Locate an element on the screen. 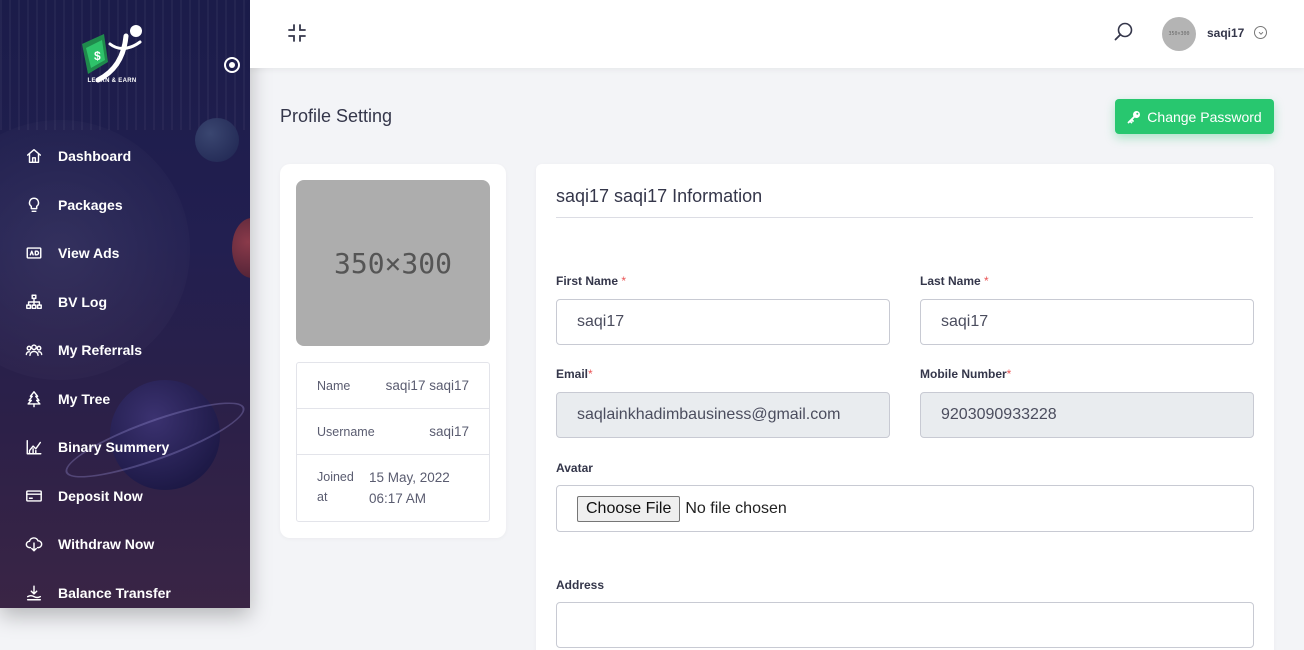  info-value: 15 May, 2022 06:17 AM is located at coordinates (409, 488).